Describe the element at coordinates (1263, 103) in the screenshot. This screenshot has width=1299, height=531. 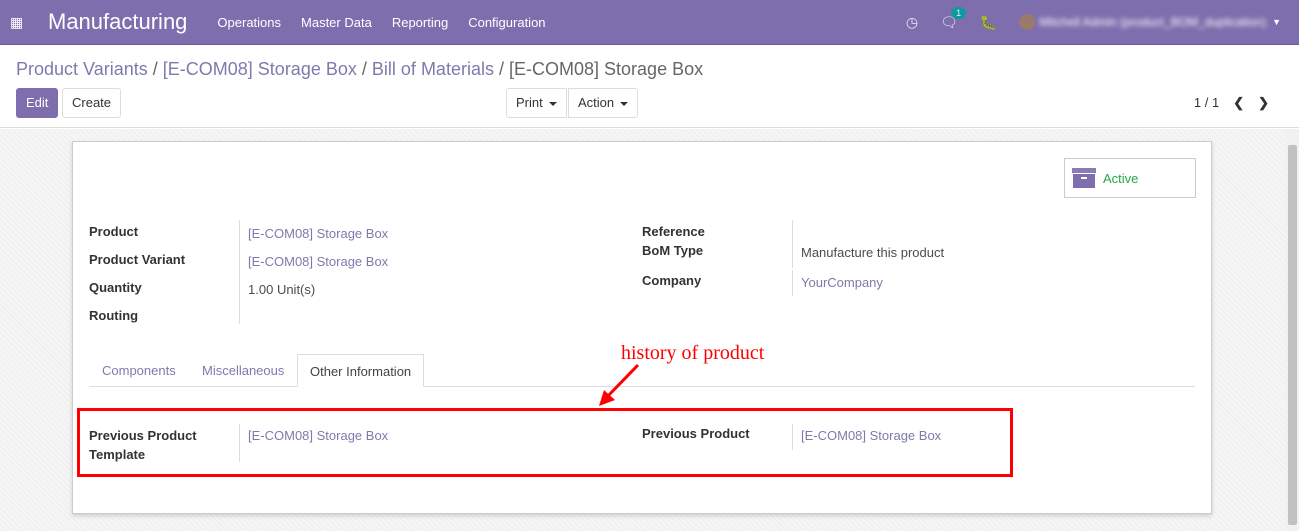
I see `chevron-right-icon: ❯` at that location.